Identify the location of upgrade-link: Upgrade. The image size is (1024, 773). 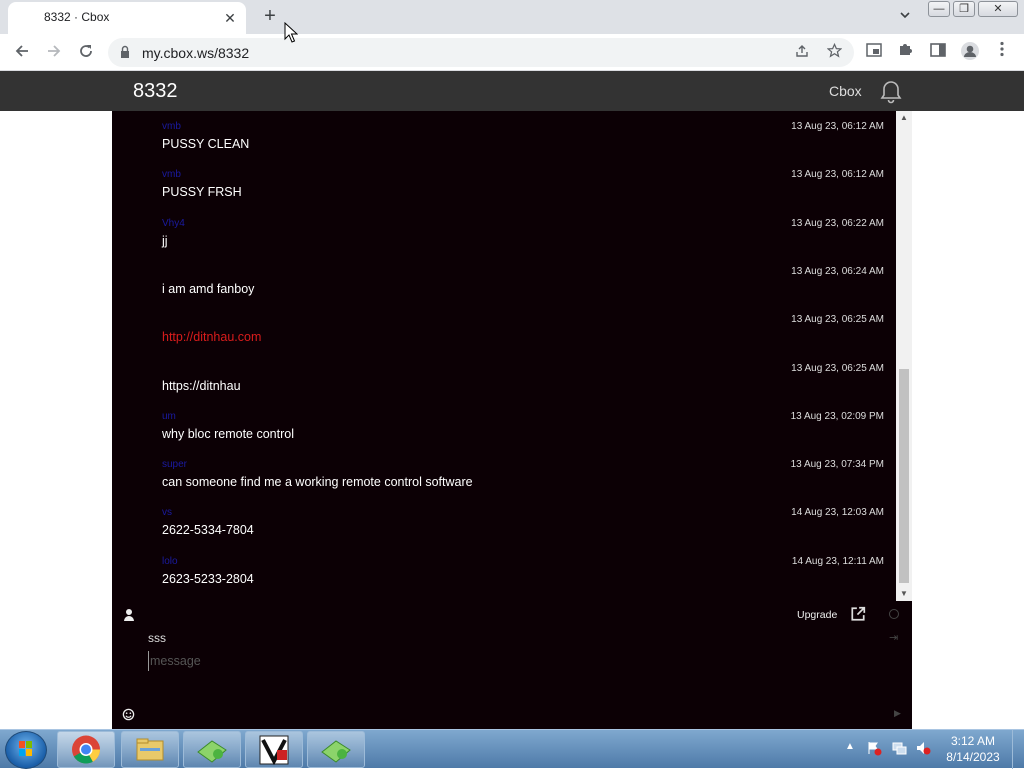
(817, 615).